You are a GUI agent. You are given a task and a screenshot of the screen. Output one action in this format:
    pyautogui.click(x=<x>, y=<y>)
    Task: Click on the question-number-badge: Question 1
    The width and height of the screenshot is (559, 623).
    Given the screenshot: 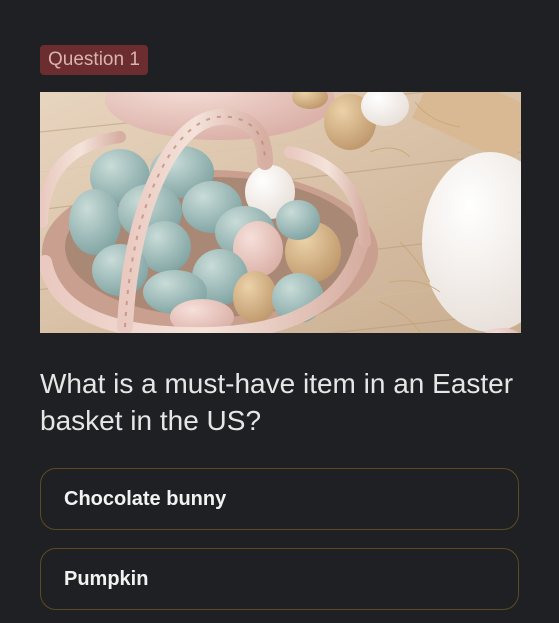 What is the action you would take?
    pyautogui.click(x=94, y=60)
    